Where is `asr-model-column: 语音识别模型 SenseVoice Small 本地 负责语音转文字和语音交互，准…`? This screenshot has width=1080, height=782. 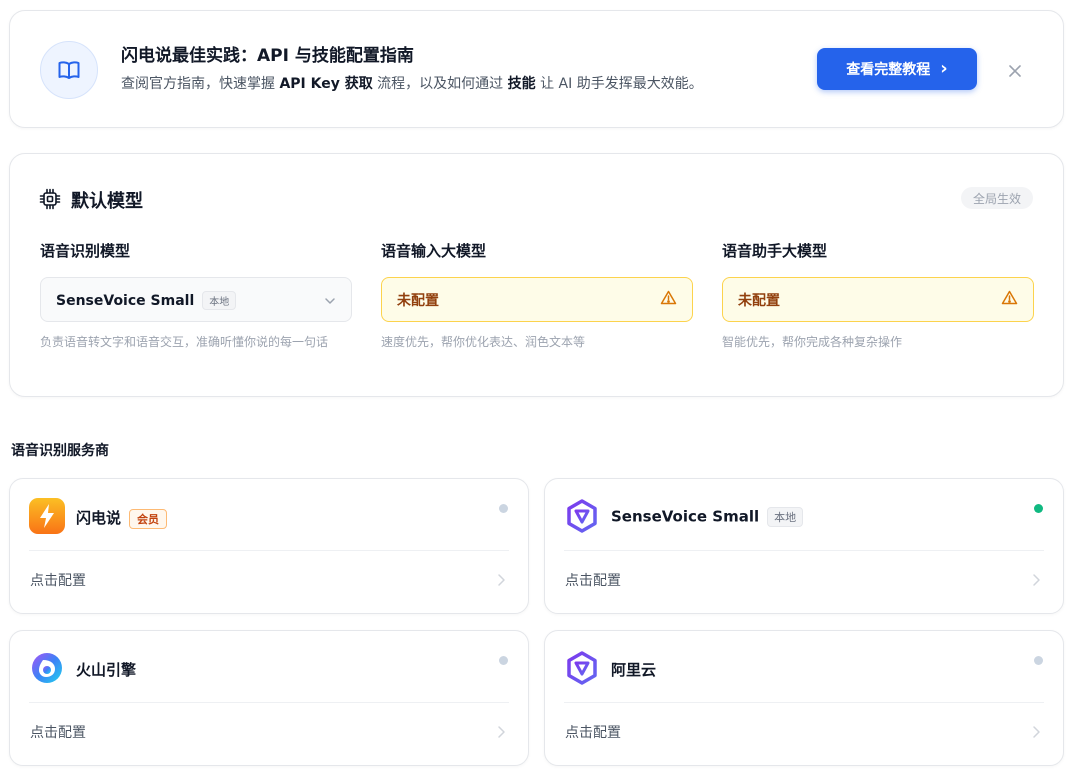 asr-model-column: 语音识别模型 SenseVoice Small 本地 负责语音转文字和语音交互，准… is located at coordinates (196, 295).